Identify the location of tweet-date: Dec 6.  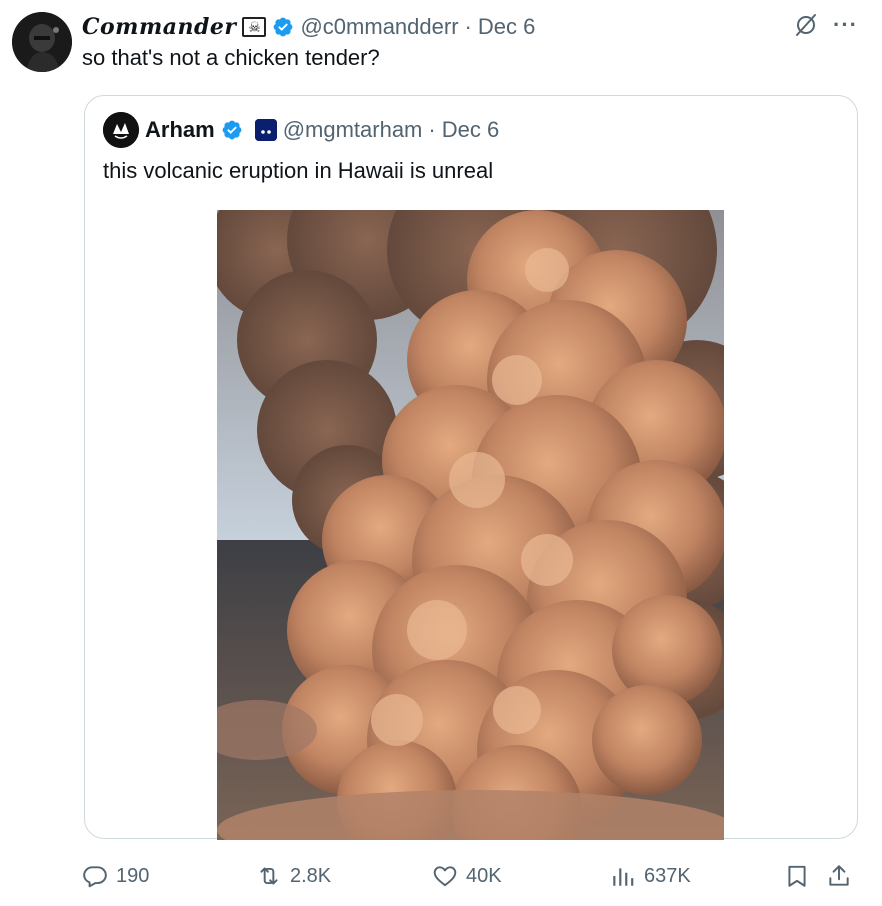
(506, 27).